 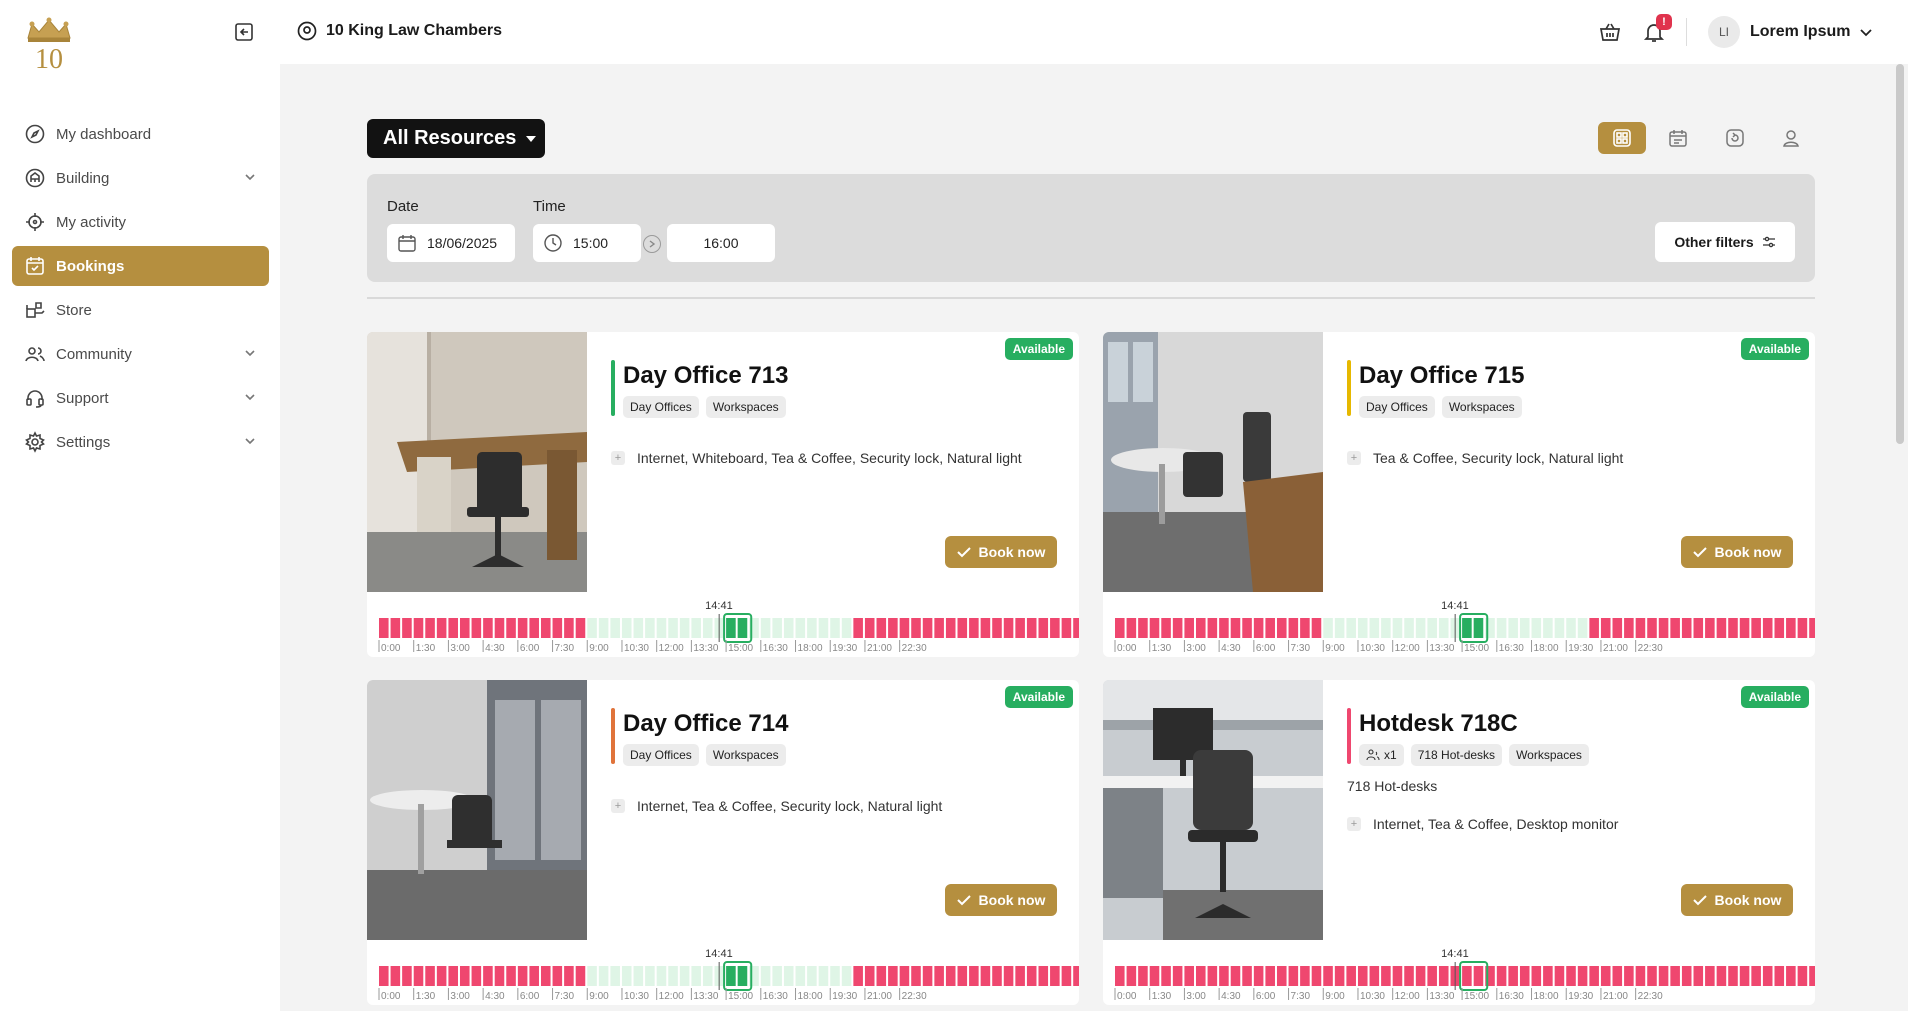 I want to click on end-time-field: 16:00, so click(x=721, y=243).